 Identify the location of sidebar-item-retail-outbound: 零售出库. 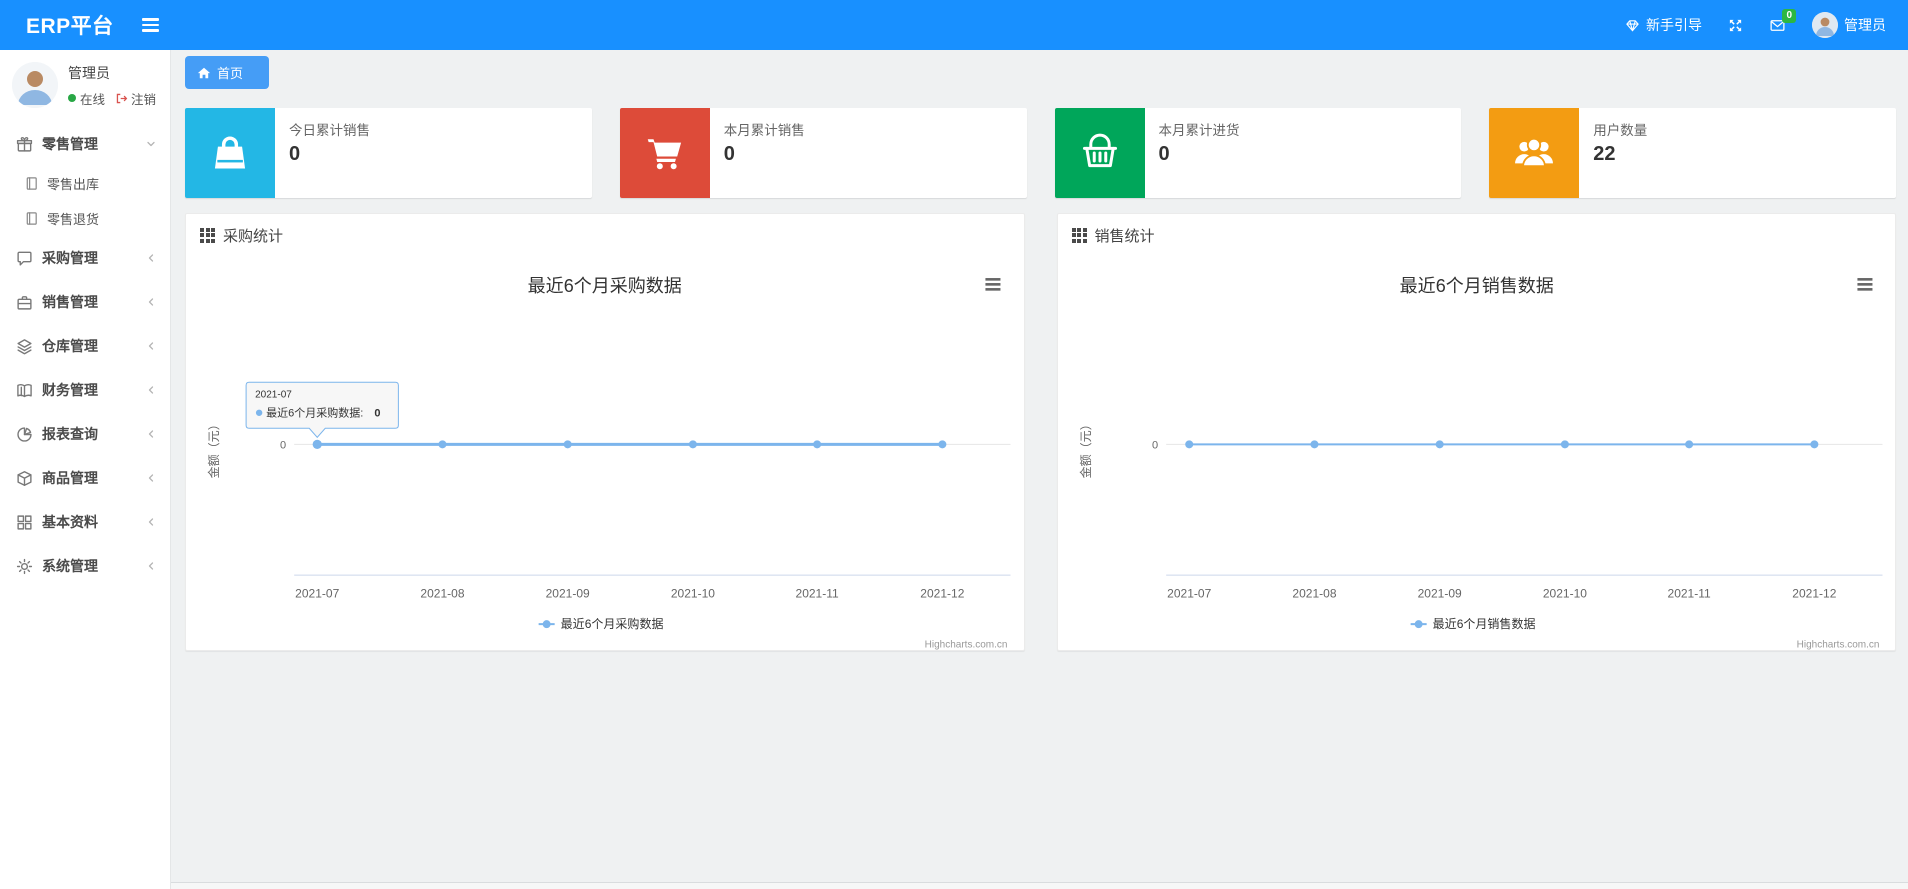
(85, 183).